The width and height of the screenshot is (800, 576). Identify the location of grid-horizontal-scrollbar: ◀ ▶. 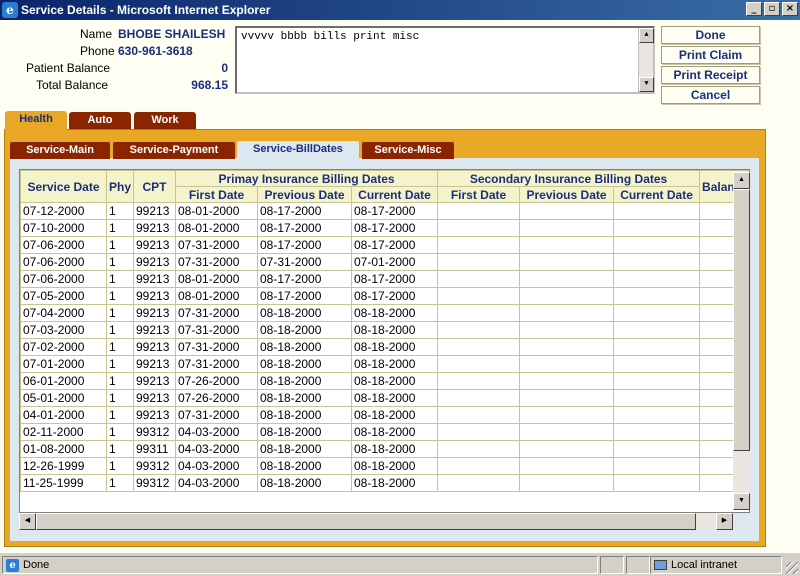
(376, 521).